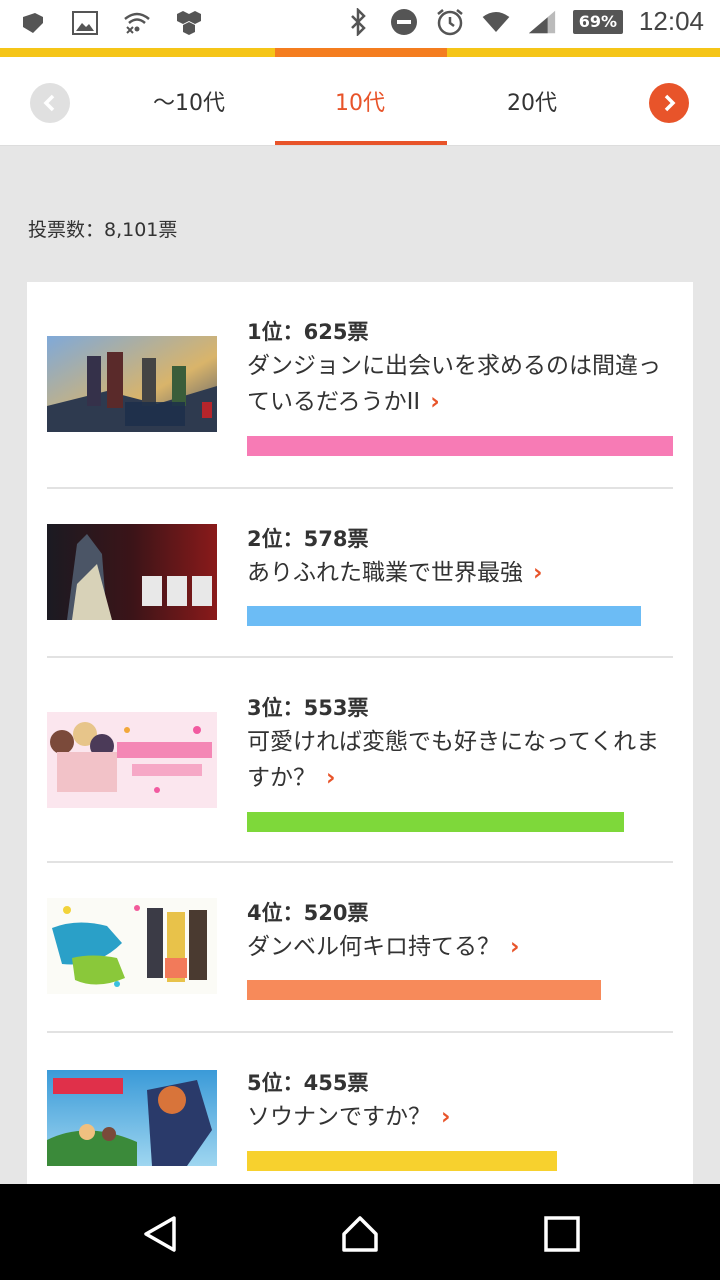  I want to click on ranking-item: 5位：455票 ソウナンですか？ ›, so click(360, 1112).